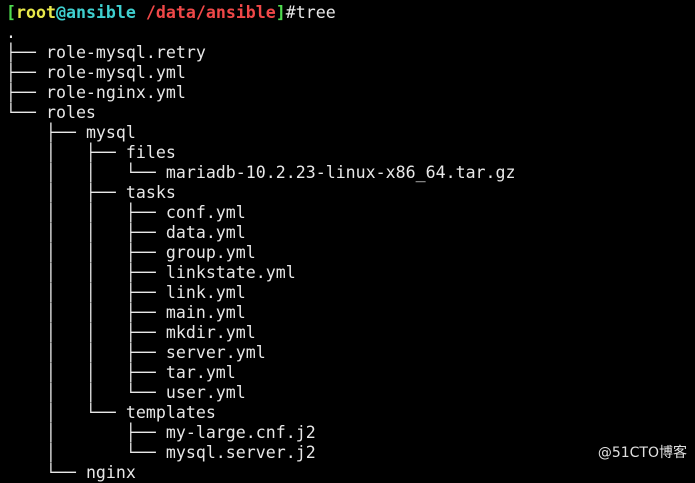  I want to click on tree-entry-name: user.yml, so click(205, 392).